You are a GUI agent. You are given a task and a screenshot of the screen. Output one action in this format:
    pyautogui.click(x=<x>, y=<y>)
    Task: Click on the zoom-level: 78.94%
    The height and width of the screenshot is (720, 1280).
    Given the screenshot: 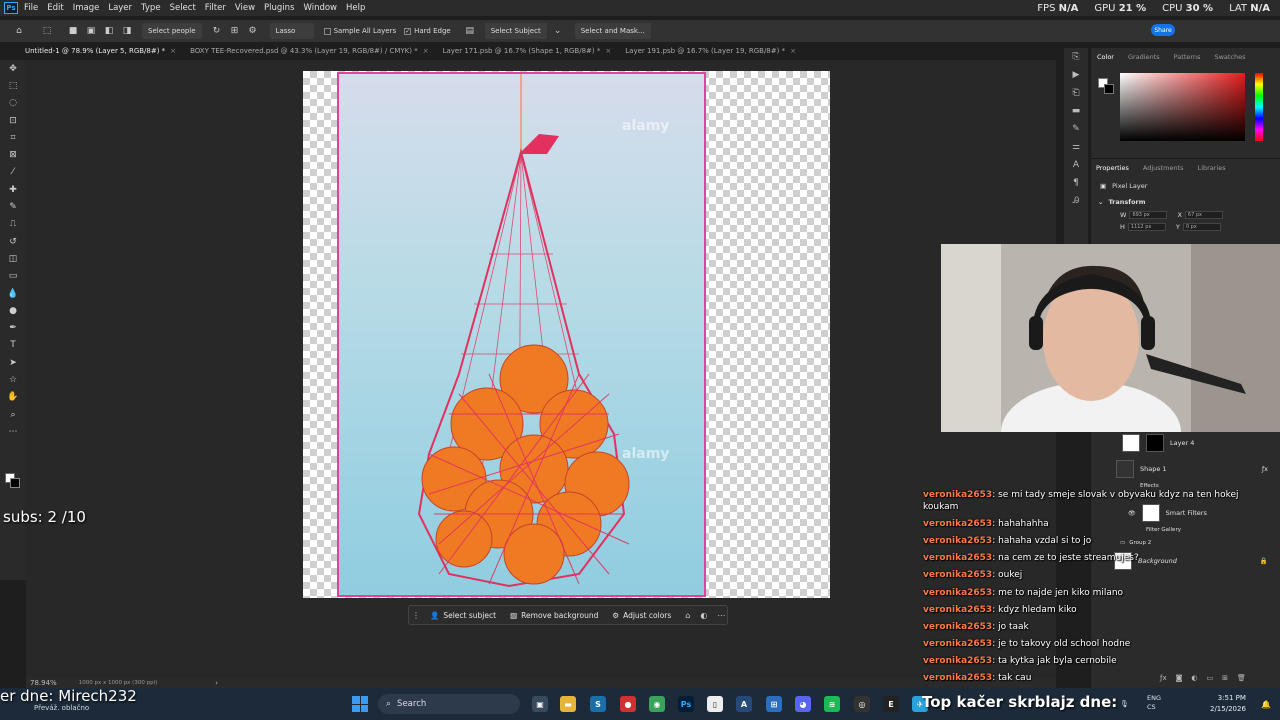 What is the action you would take?
    pyautogui.click(x=43, y=683)
    